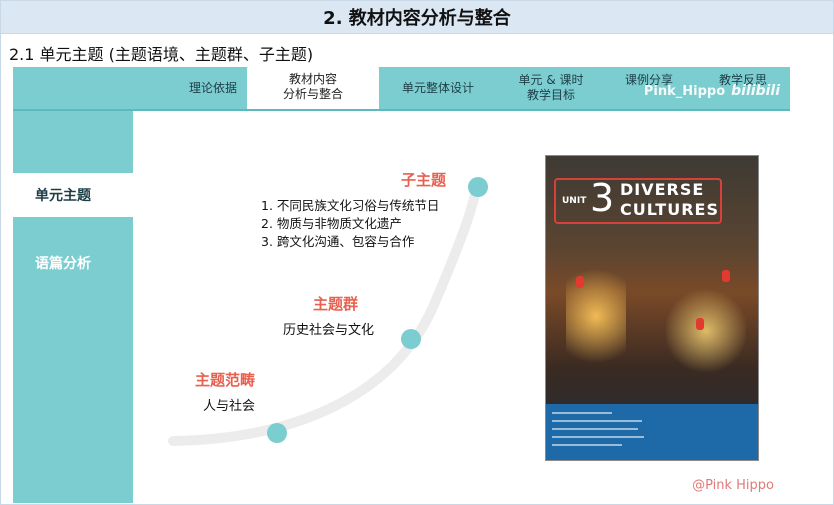 This screenshot has height=505, width=834. What do you see at coordinates (137, 195) in the screenshot?
I see `sidebar-active-notch` at bounding box center [137, 195].